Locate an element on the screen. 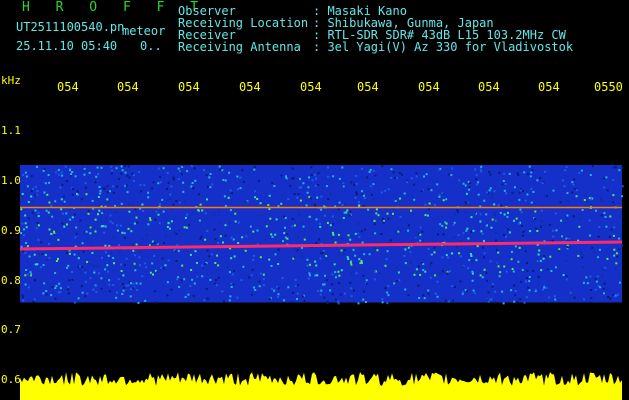 The image size is (629, 400). info-value-antenna: : 3el Yagi(V) Az 330 for Vladivostok is located at coordinates (443, 47).